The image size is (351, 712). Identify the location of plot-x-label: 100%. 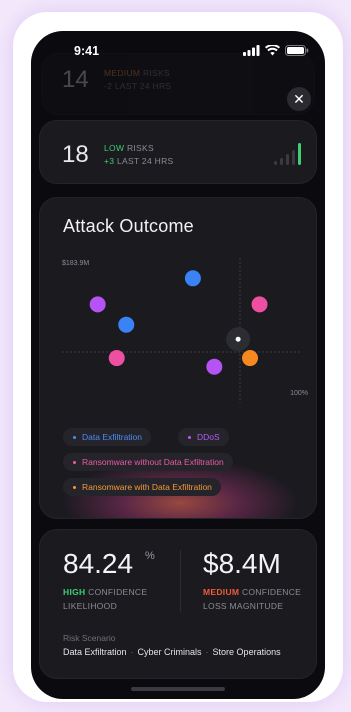
(299, 393).